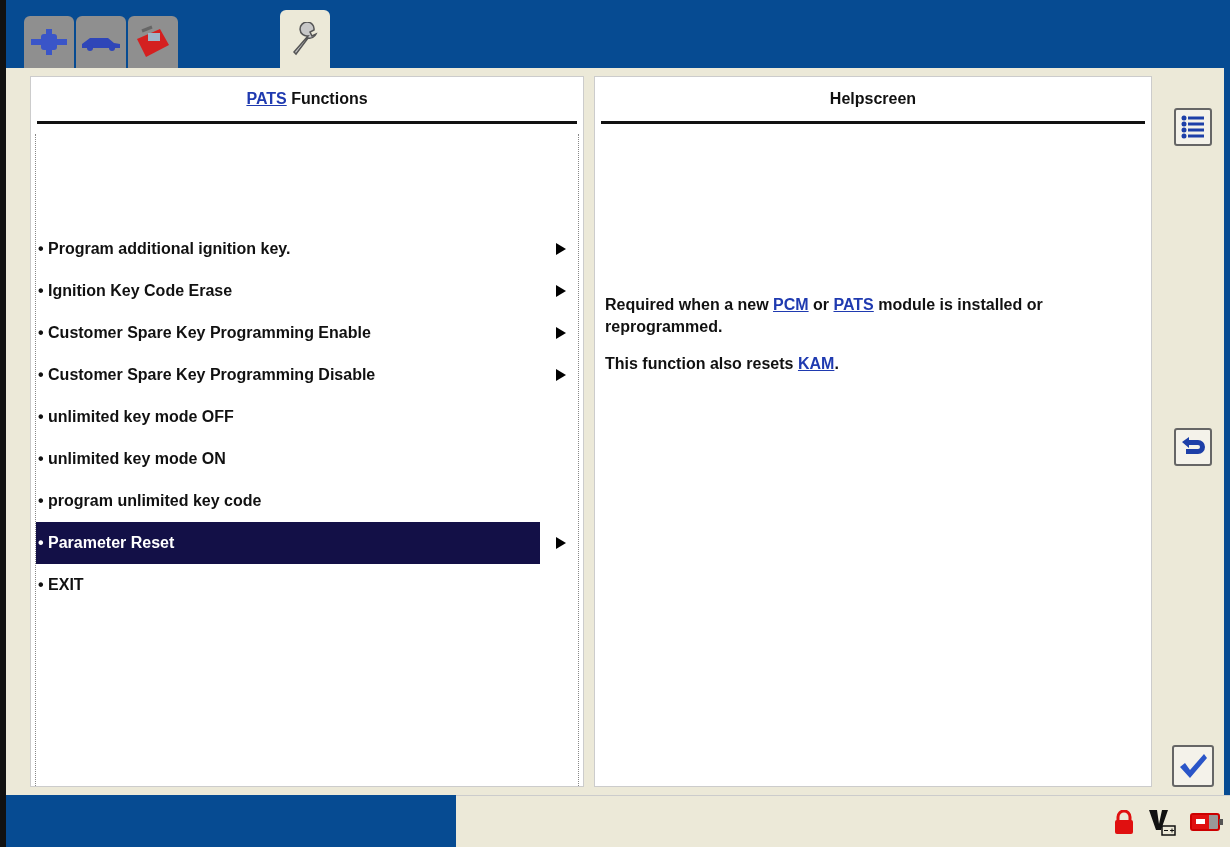  I want to click on menu-item: • unlimited key mode OFF, so click(307, 417).